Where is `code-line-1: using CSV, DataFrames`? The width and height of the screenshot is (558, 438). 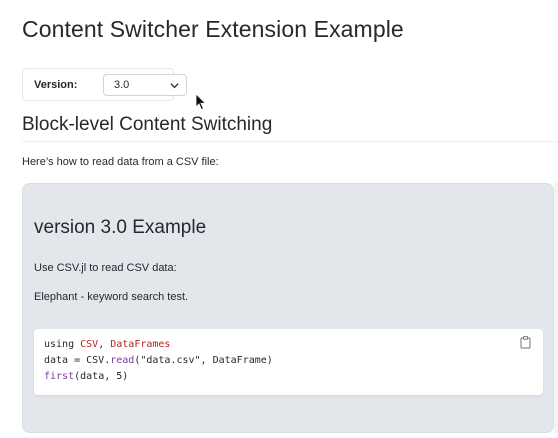
code-line-1: using CSV, DataFrames is located at coordinates (107, 344).